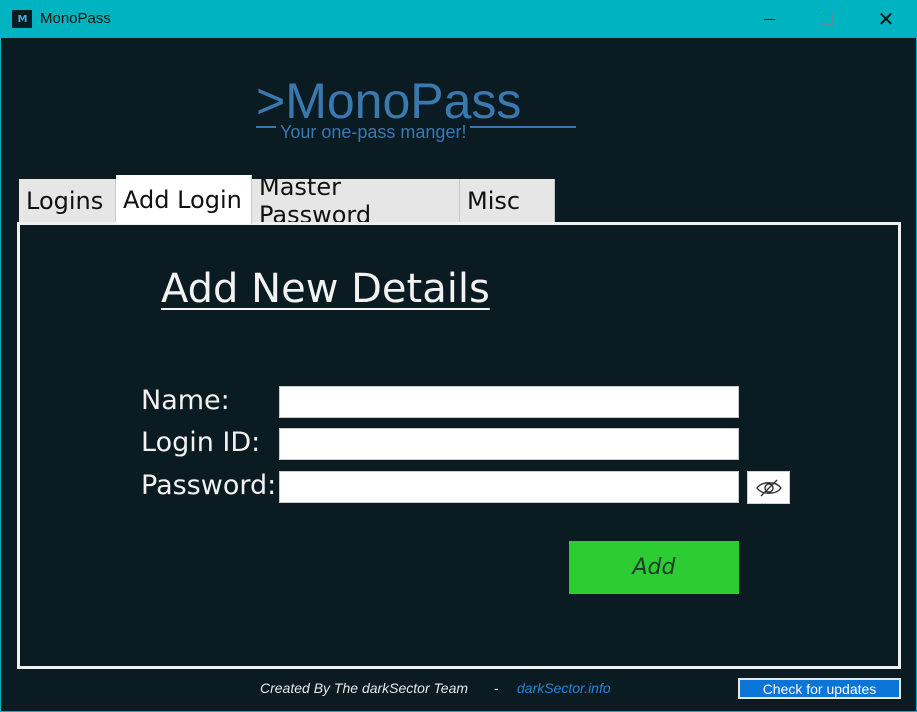  What do you see at coordinates (509, 402) in the screenshot?
I see `name-field` at bounding box center [509, 402].